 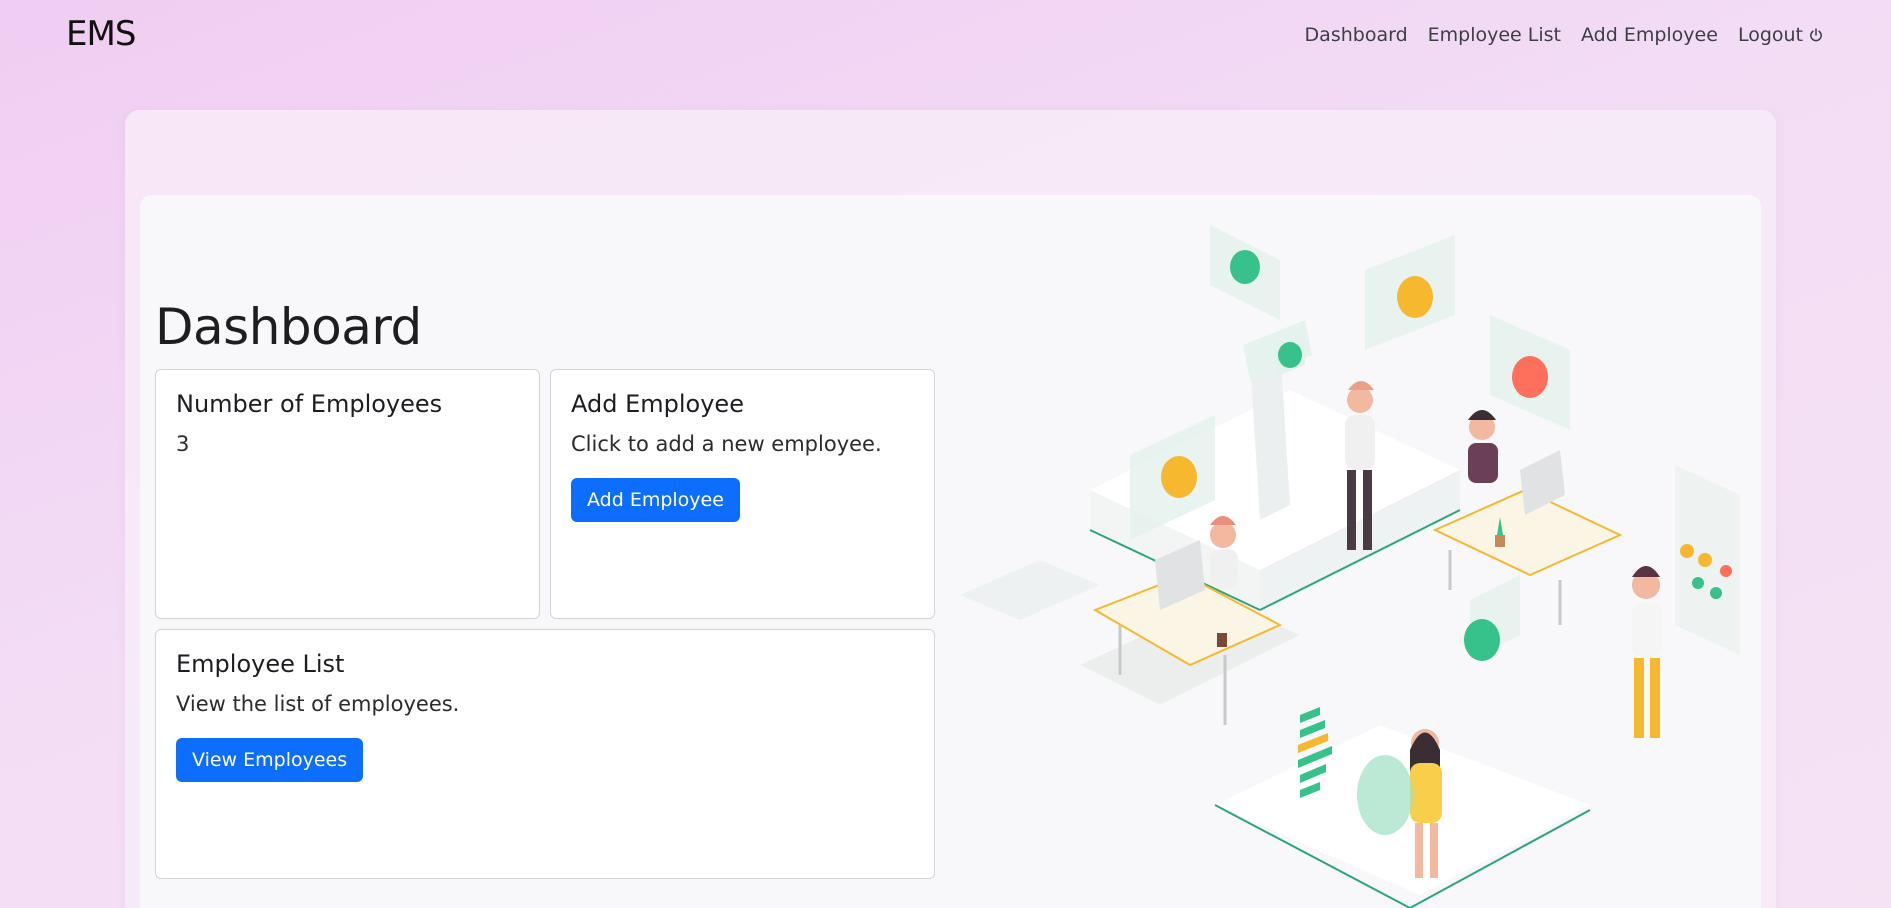 I want to click on employee-count-value: 3, so click(x=183, y=444).